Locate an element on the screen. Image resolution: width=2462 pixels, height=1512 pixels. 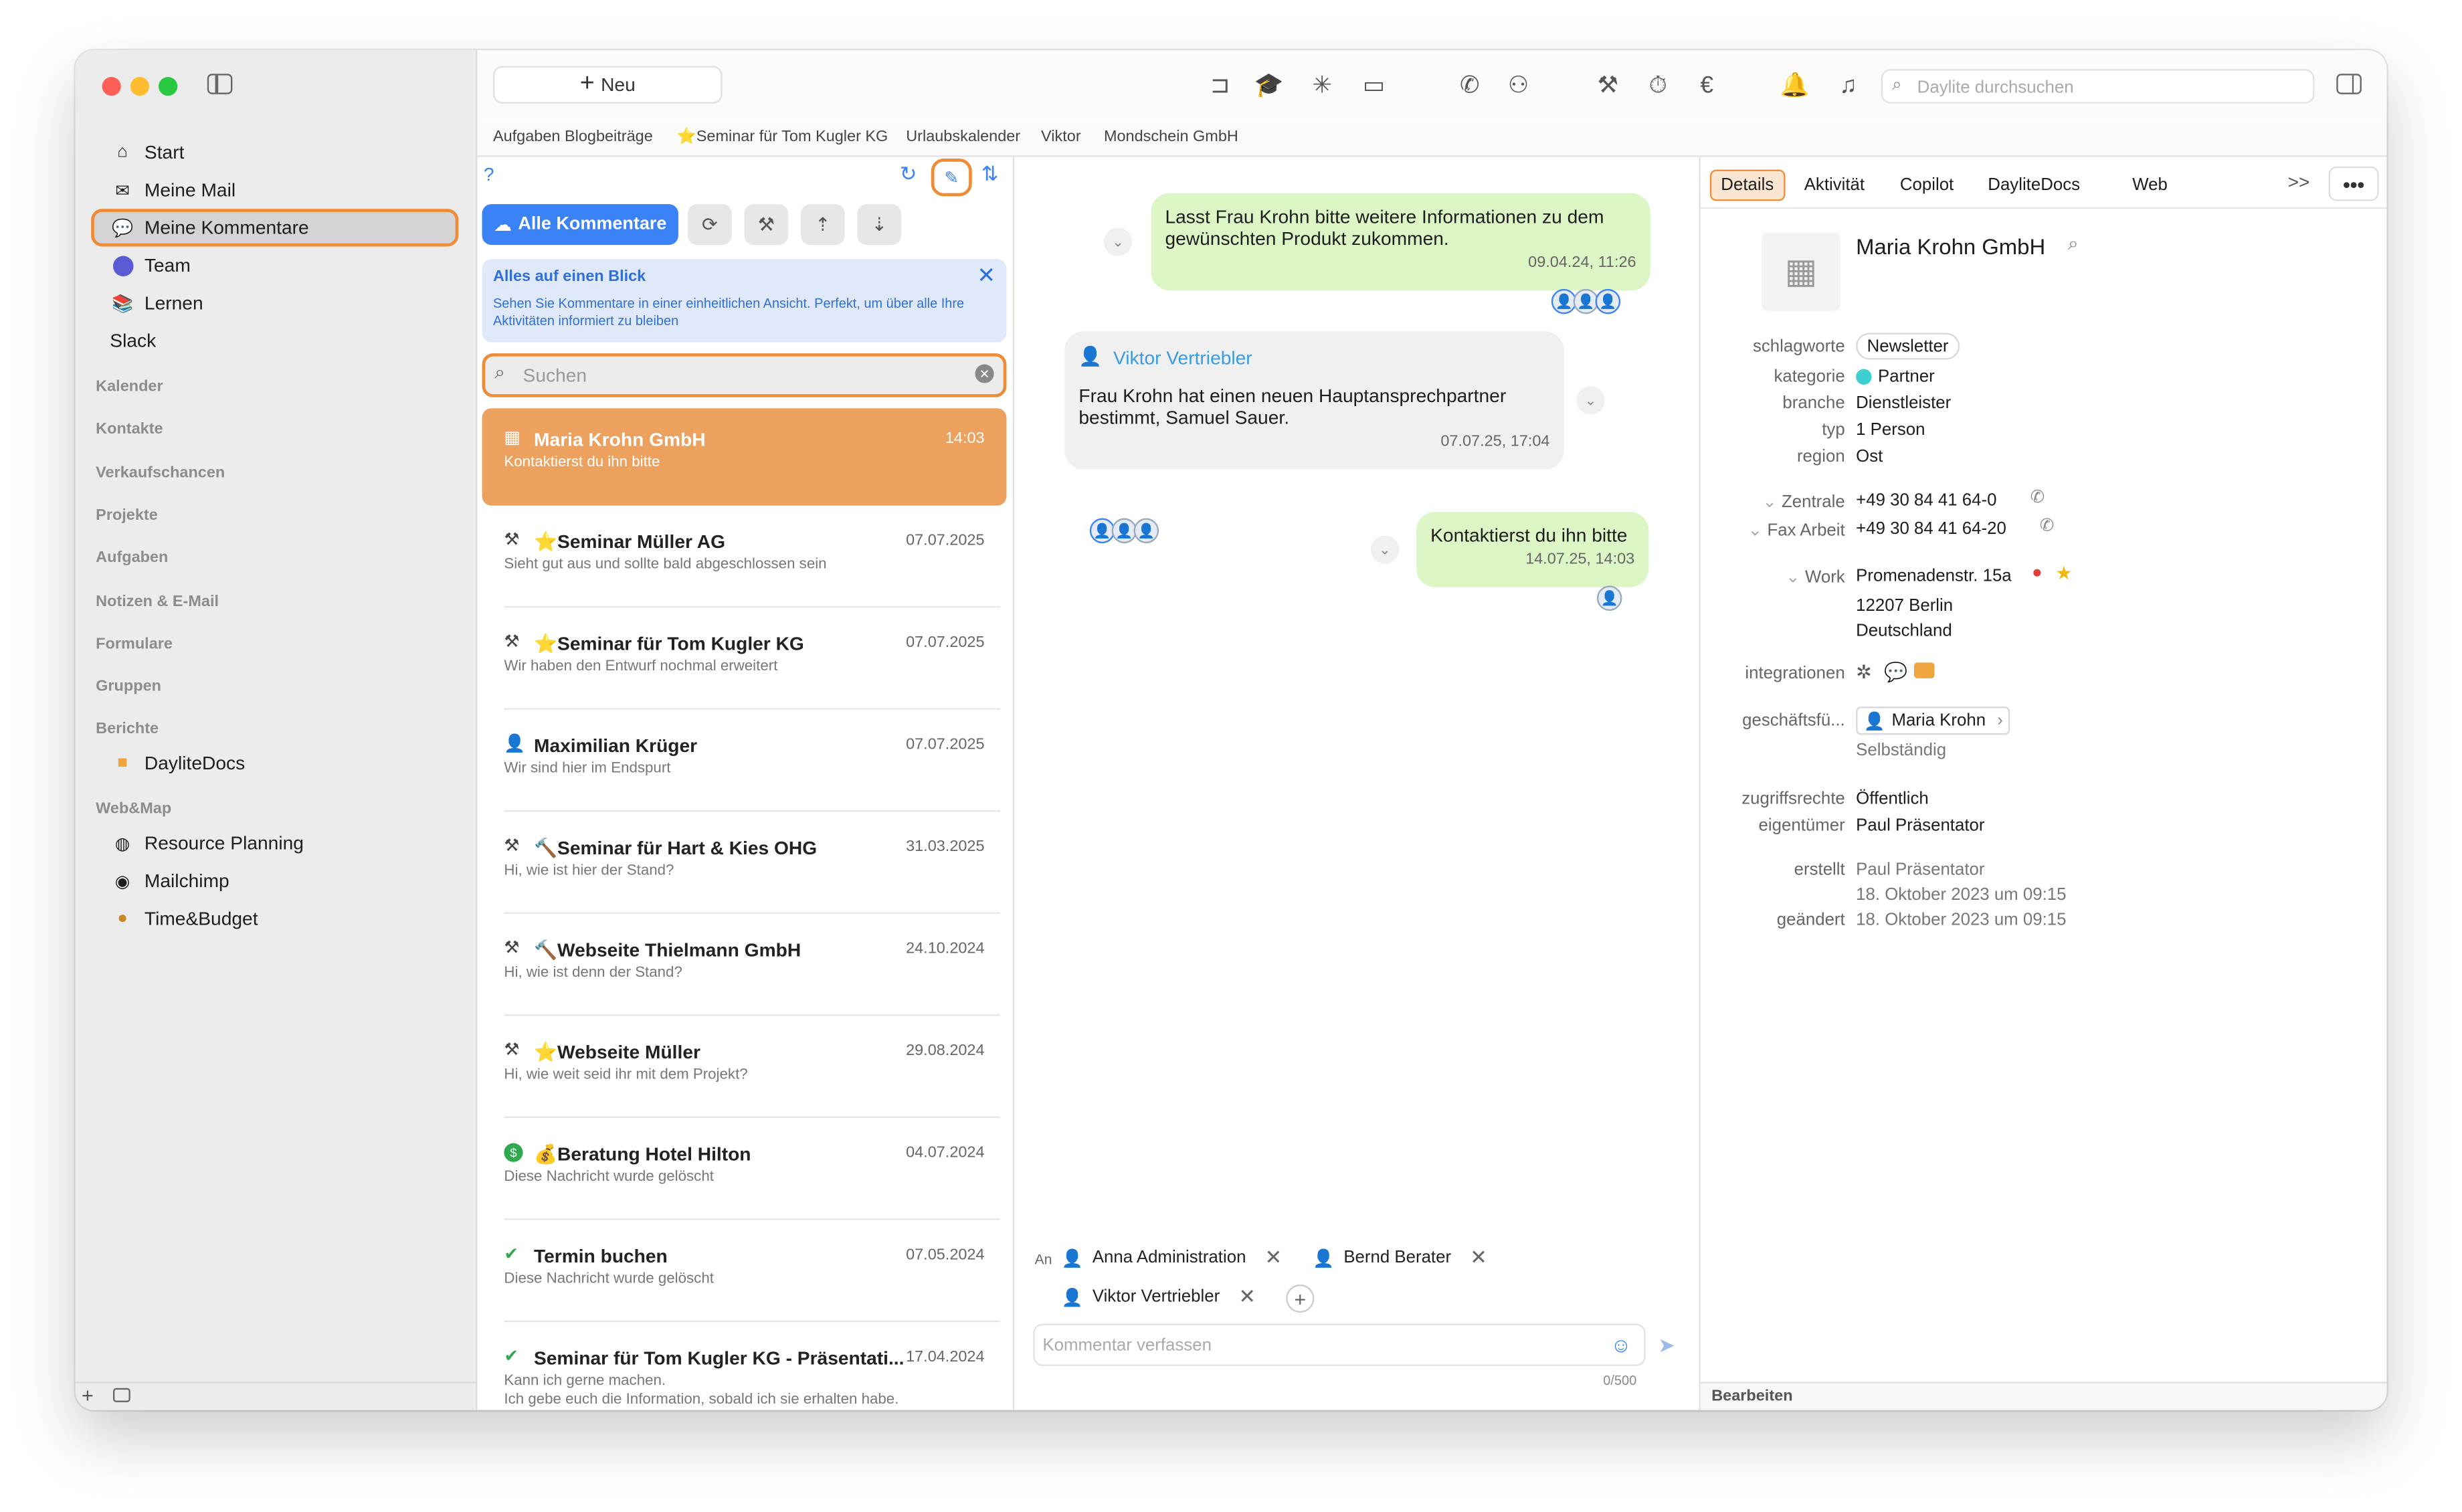
clear-search-icon: ✕ is located at coordinates (985, 373).